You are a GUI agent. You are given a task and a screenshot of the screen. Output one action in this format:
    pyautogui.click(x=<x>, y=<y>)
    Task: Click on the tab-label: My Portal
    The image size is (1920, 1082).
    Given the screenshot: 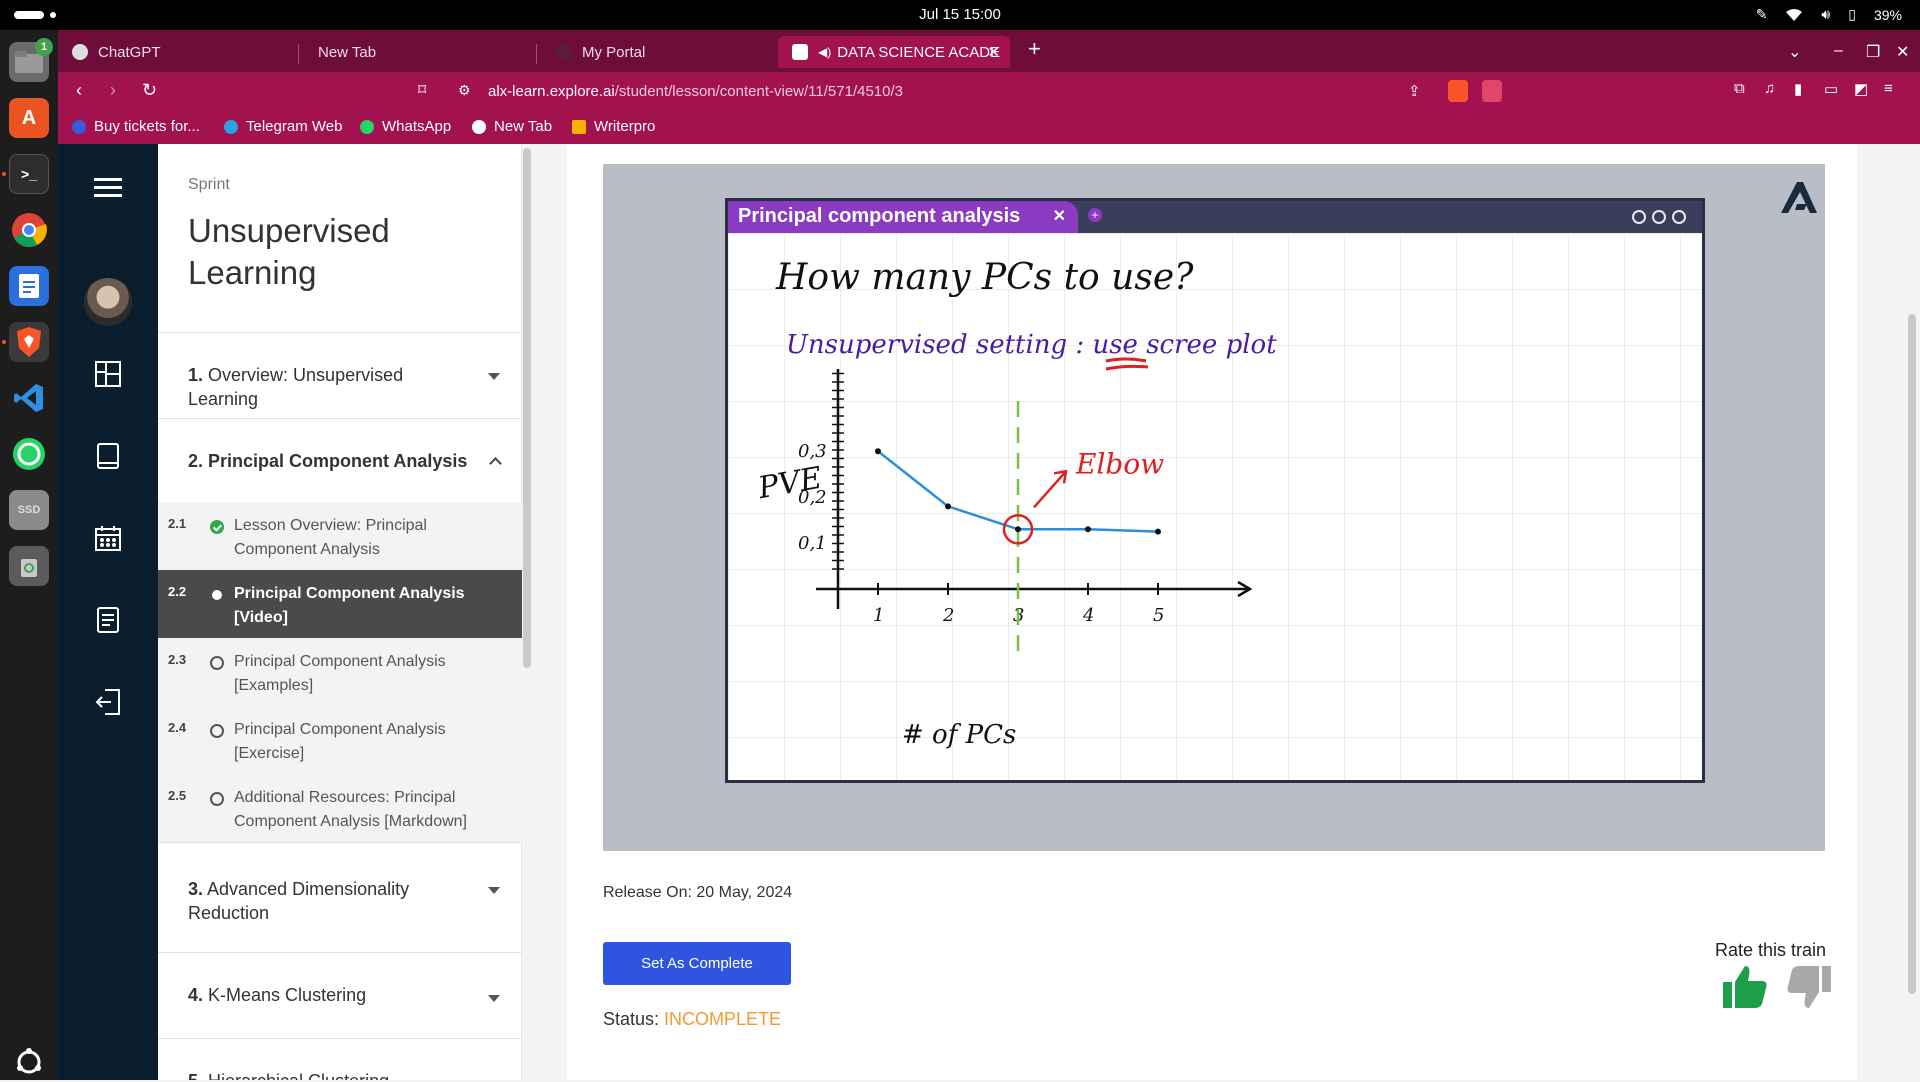 What is the action you would take?
    pyautogui.click(x=614, y=52)
    